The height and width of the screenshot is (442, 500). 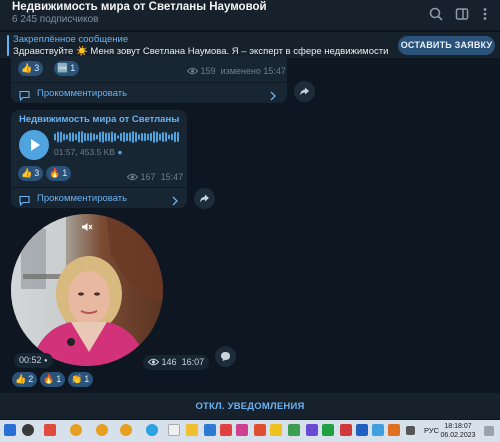 What do you see at coordinates (446, 45) in the screenshot?
I see `leave-request-button: ОСТАВИТЬ ЗАЯВКУ` at bounding box center [446, 45].